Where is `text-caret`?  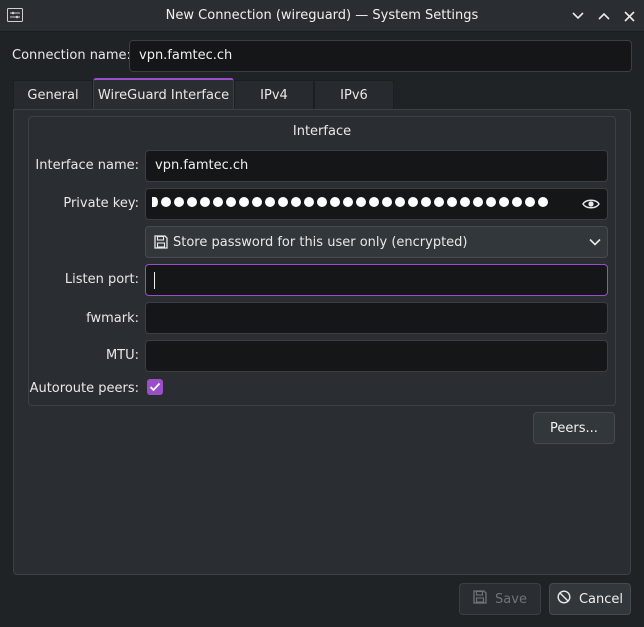
text-caret is located at coordinates (154, 280).